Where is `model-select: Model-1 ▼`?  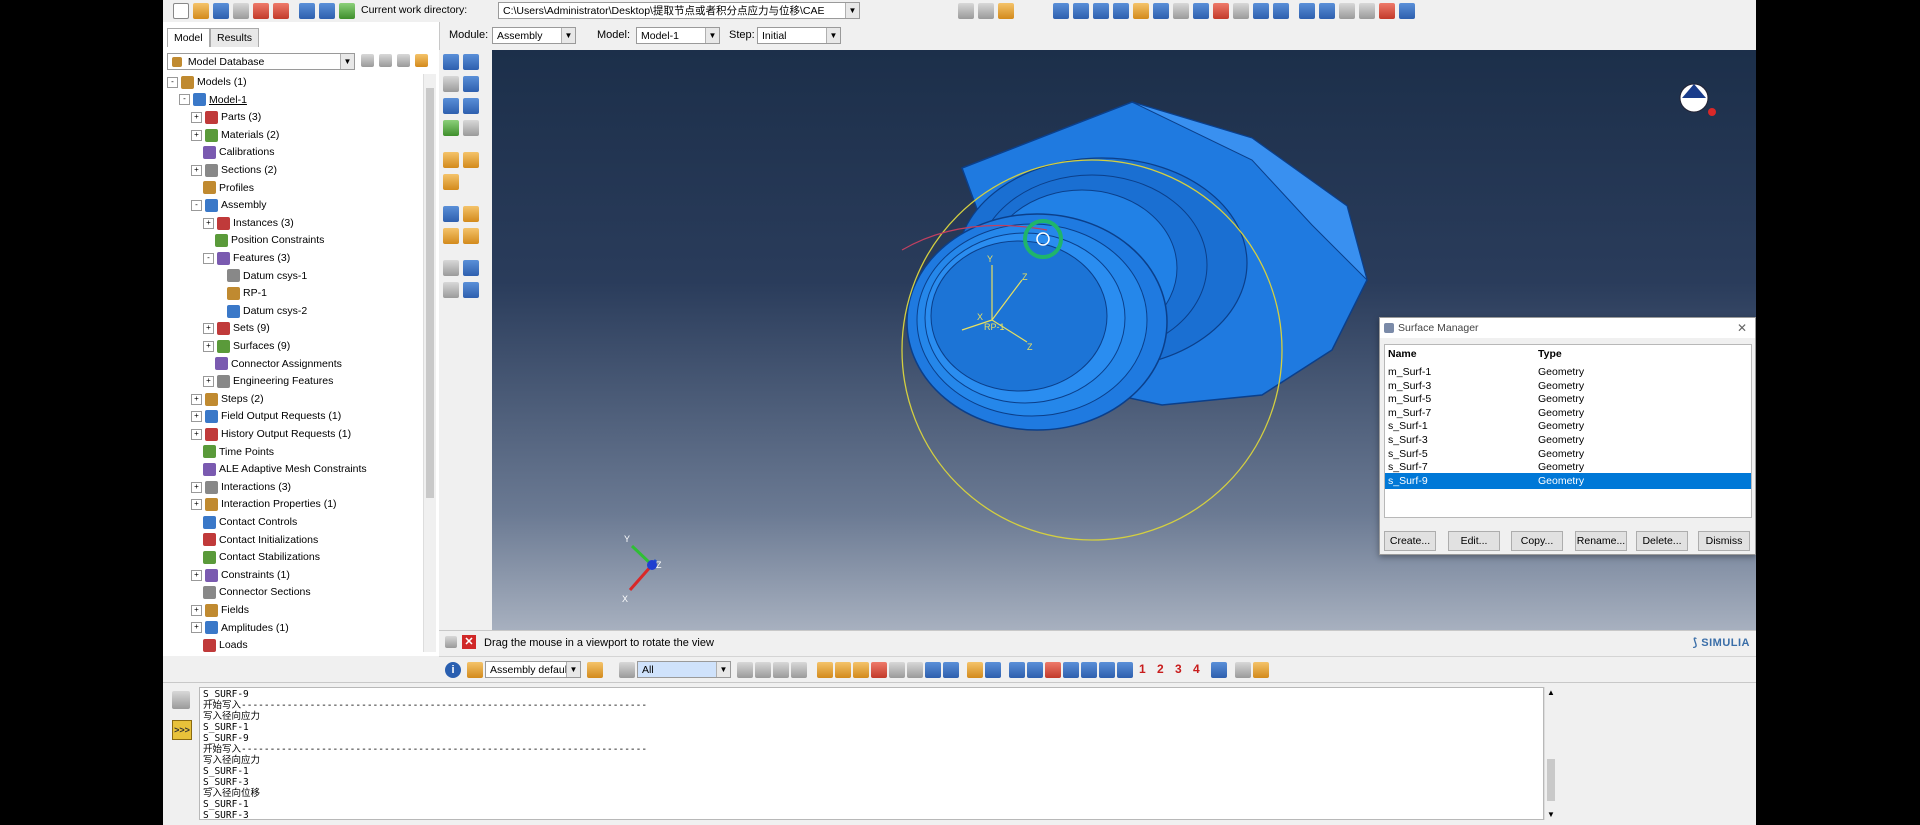
model-select: Model-1 ▼ is located at coordinates (678, 35).